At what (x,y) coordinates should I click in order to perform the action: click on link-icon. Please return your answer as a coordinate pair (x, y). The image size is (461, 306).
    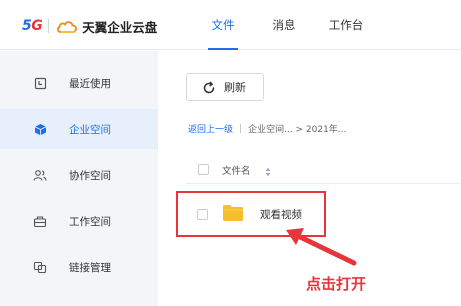
    Looking at the image, I should click on (40, 267).